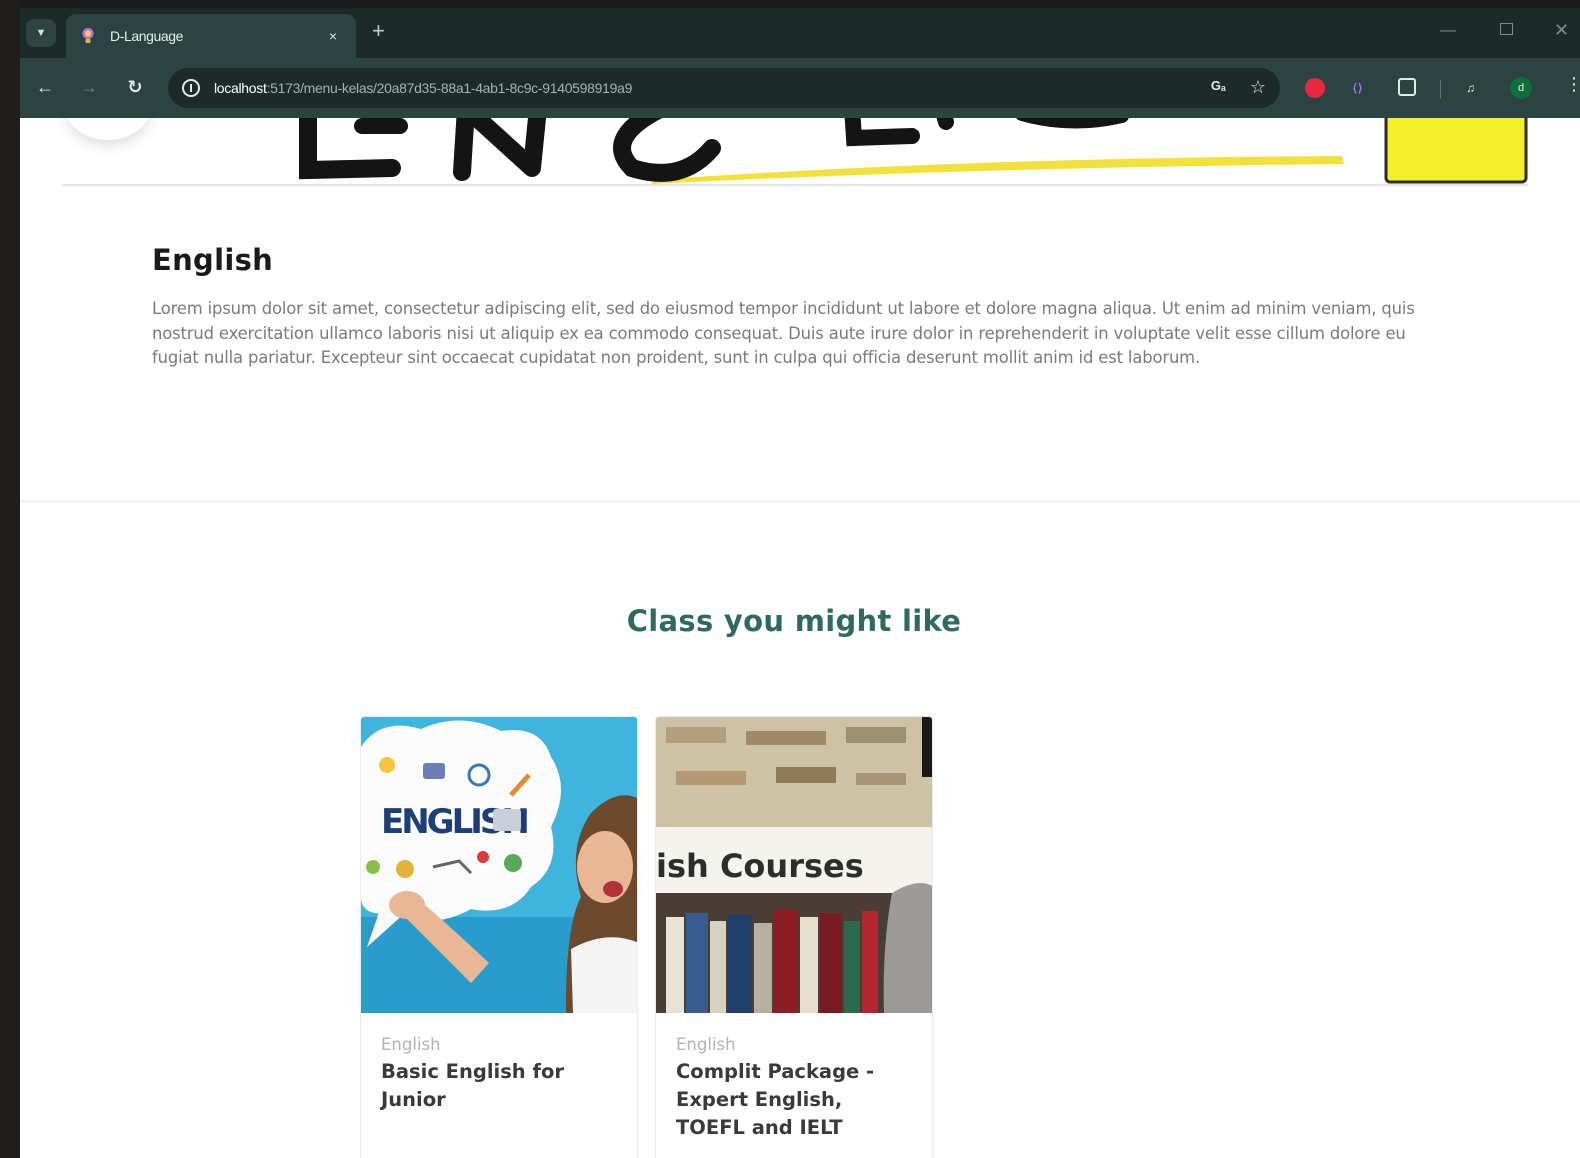 Image resolution: width=1580 pixels, height=1158 pixels. I want to click on profile-avatar: d, so click(1521, 88).